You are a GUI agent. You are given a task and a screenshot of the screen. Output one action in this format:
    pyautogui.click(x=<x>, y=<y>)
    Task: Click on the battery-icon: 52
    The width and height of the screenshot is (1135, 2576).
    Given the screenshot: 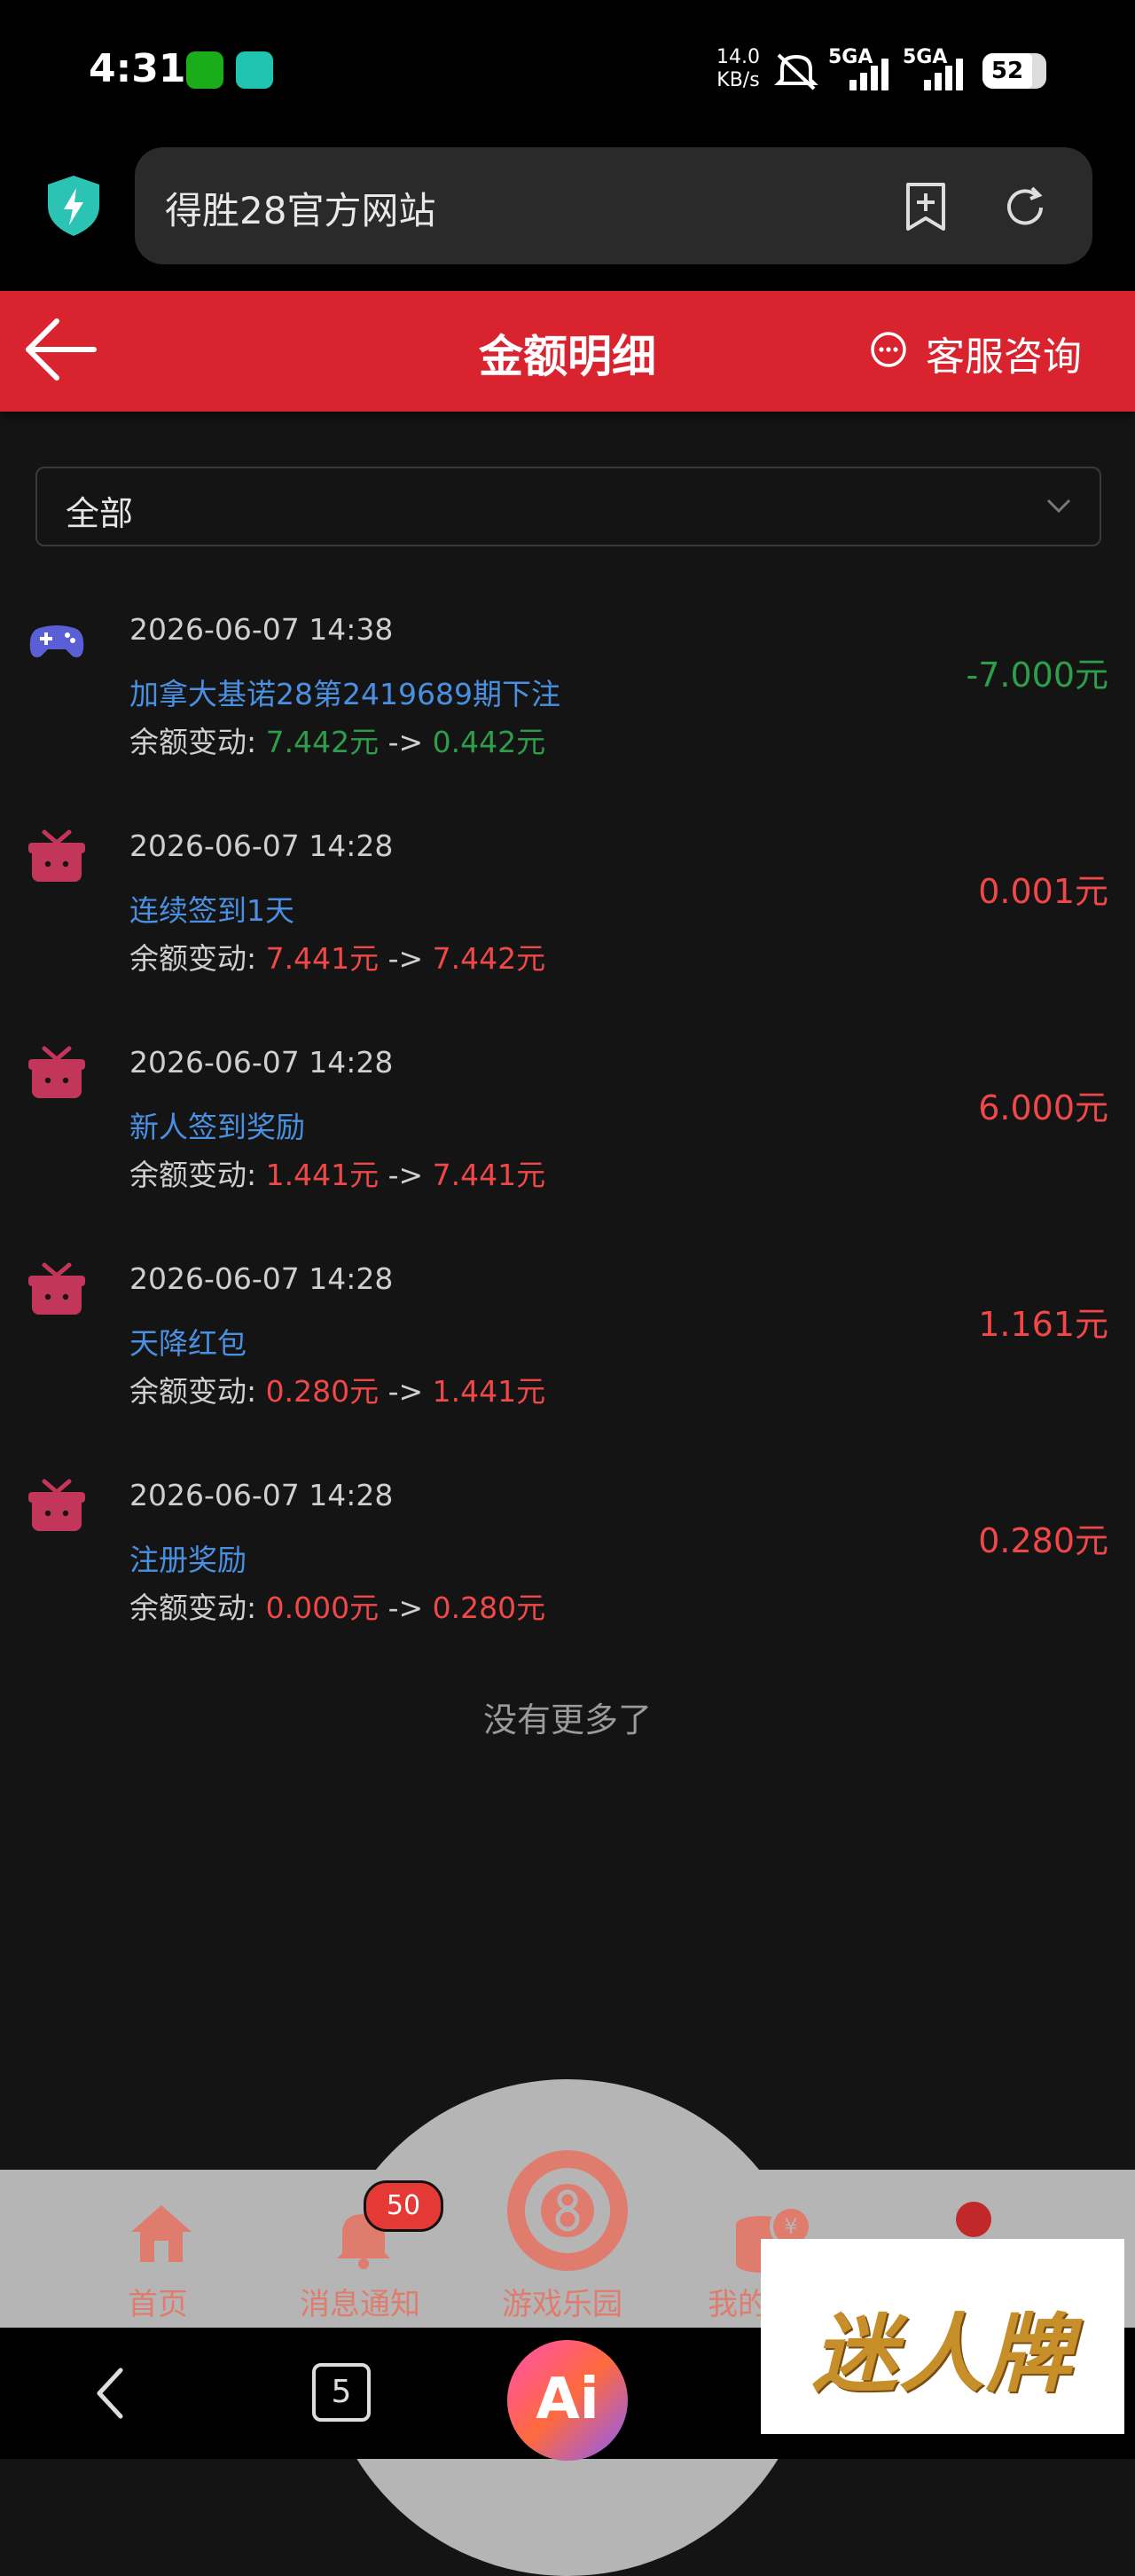 What is the action you would take?
    pyautogui.click(x=1014, y=71)
    